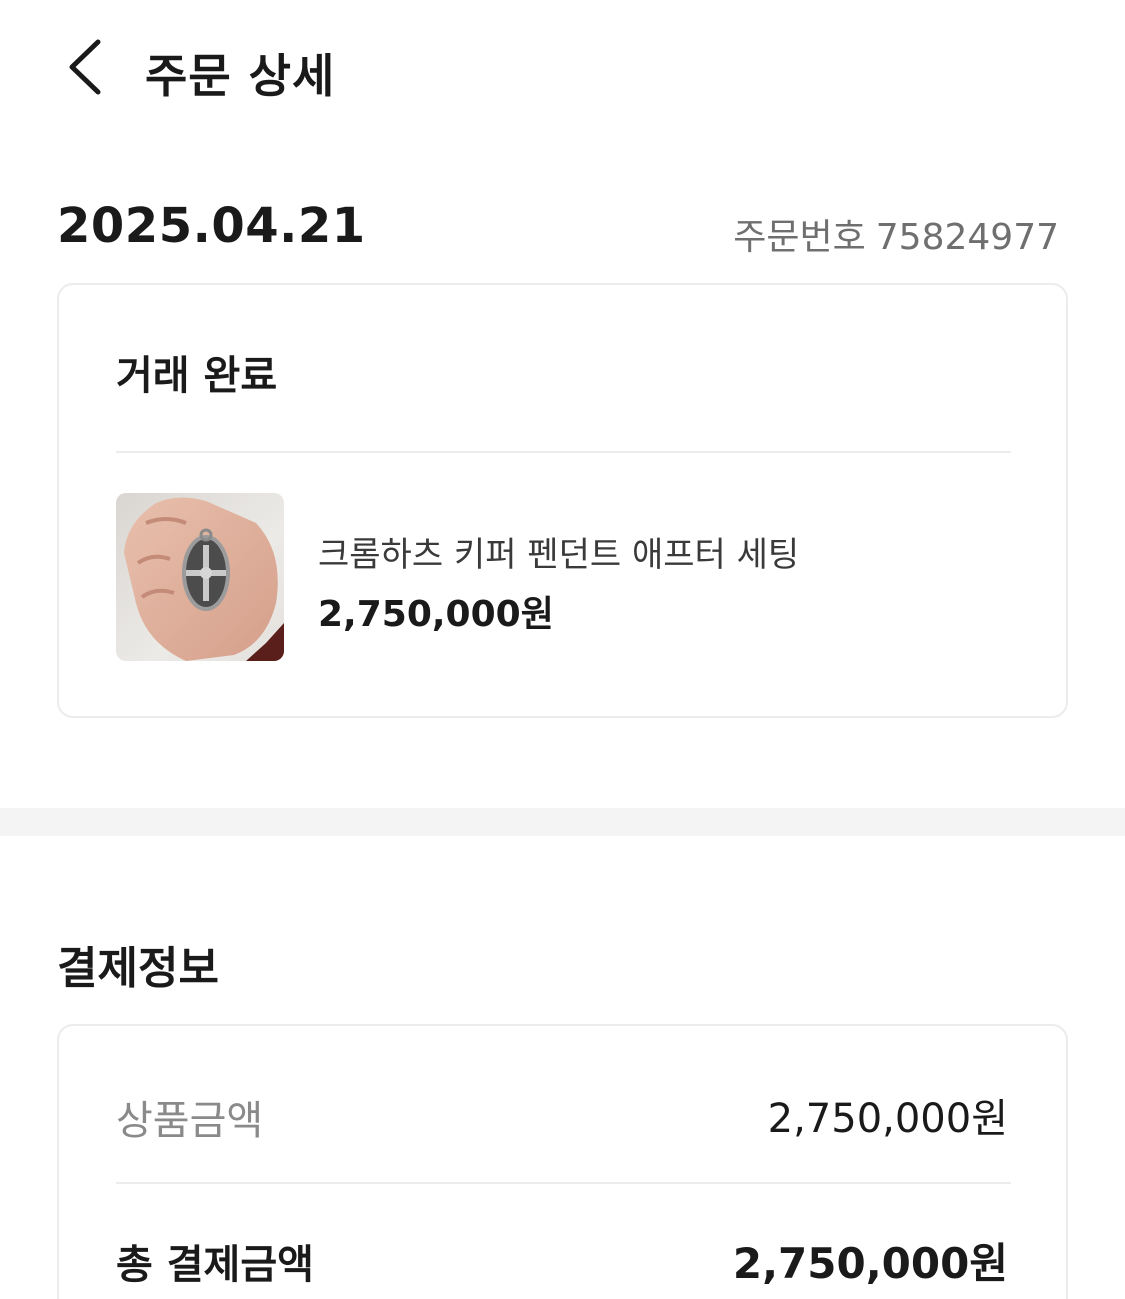 The width and height of the screenshot is (1125, 1299). Describe the element at coordinates (138, 968) in the screenshot. I see `payment-section-title: 결제정보` at that location.